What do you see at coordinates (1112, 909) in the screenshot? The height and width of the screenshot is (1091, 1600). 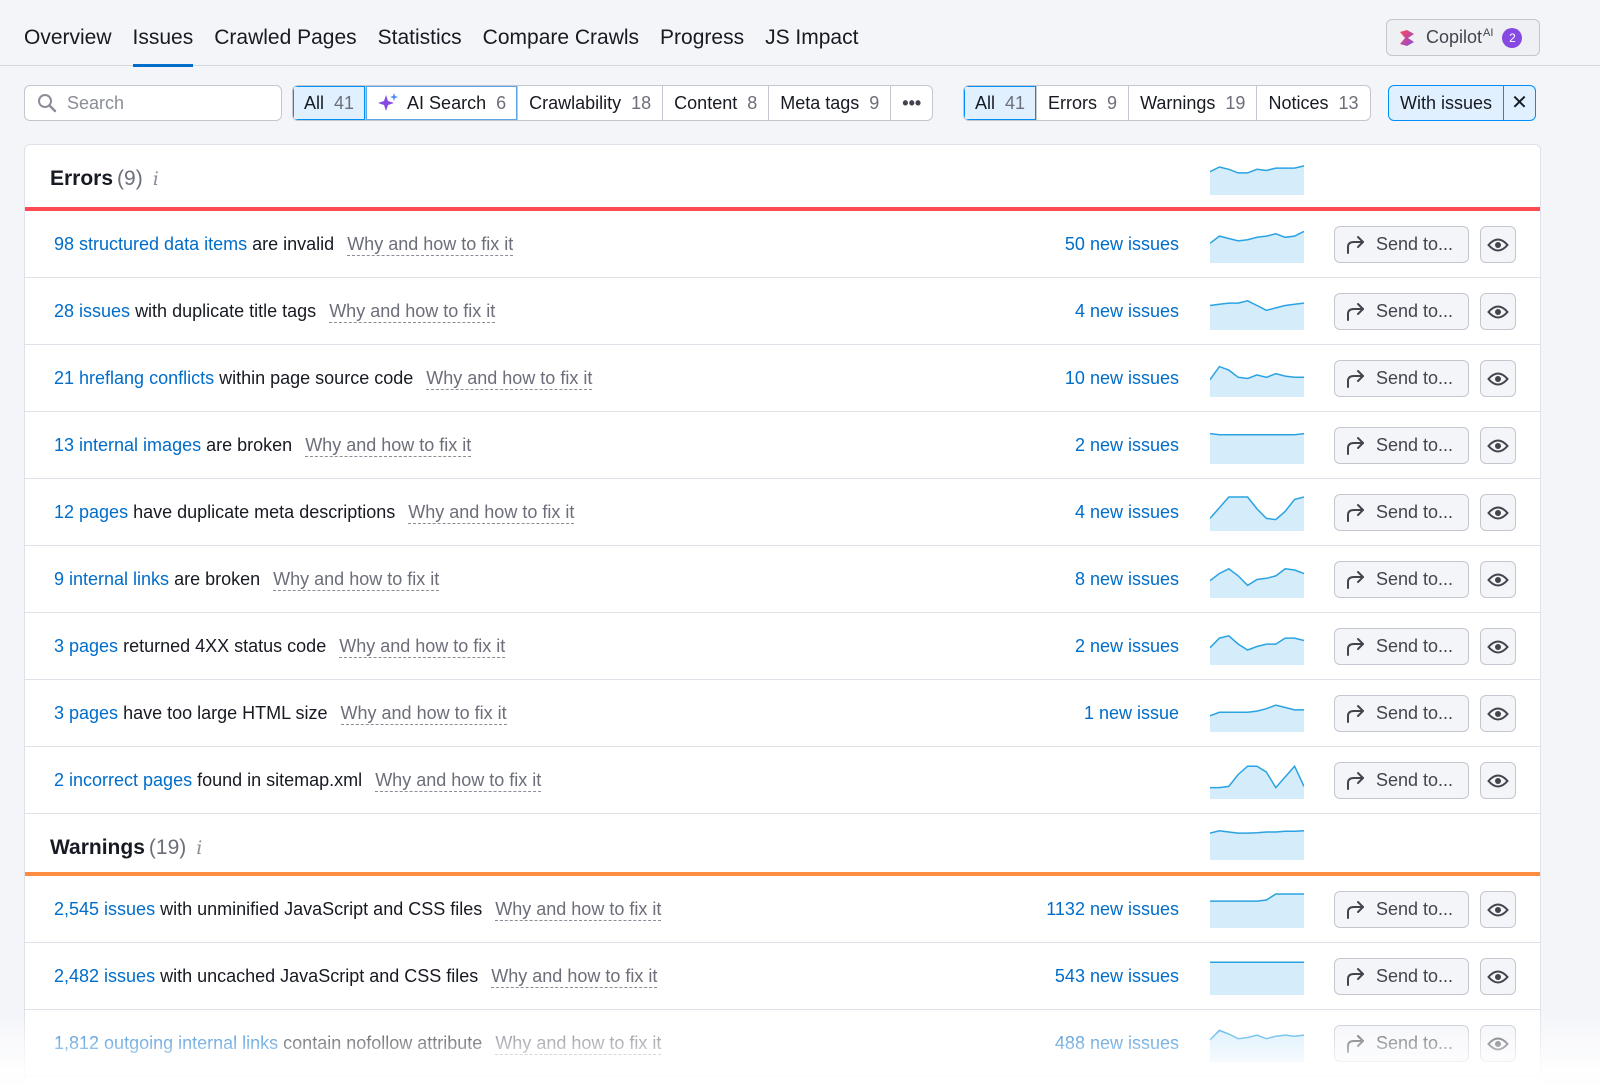 I see `new-issues-link: 1132 new issues` at bounding box center [1112, 909].